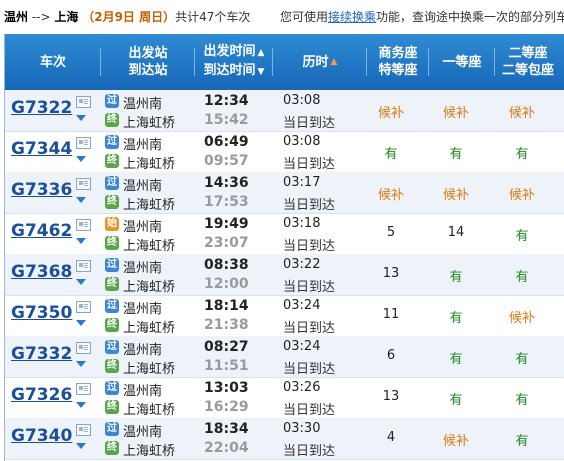  Describe the element at coordinates (127, 17) in the screenshot. I see `route-summary: 温州 --> 上海 （2月9日 周日）共计47个车次` at that location.